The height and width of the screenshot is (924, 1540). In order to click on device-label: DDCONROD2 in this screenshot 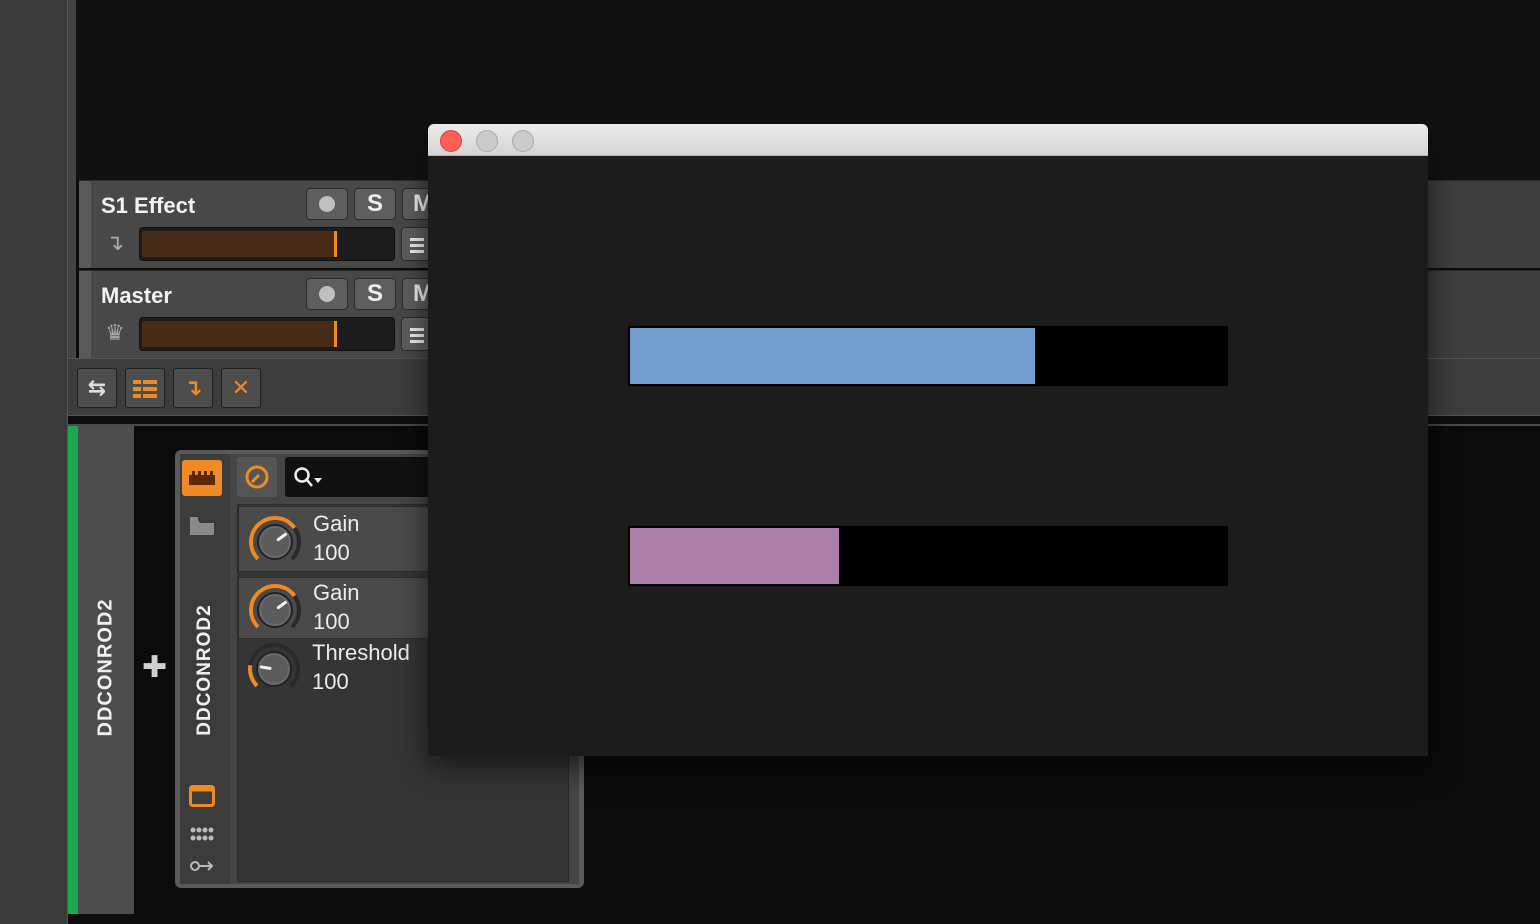, I will do `click(204, 670)`.